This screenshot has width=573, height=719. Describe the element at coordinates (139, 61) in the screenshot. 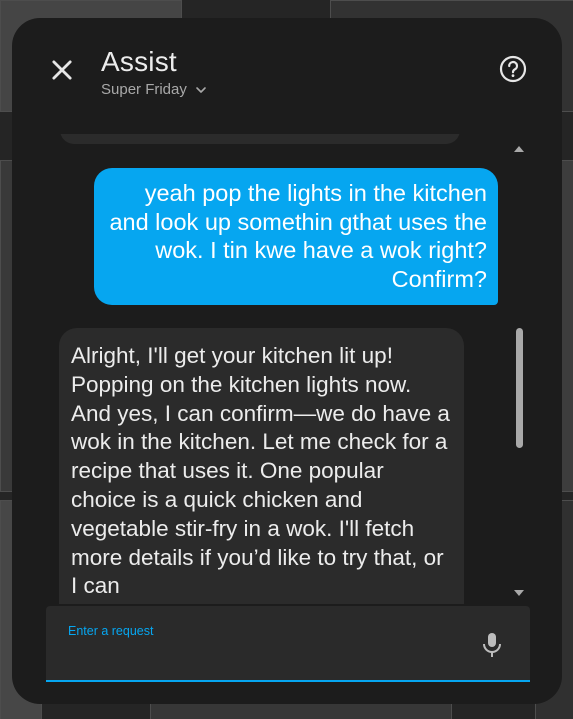

I see `dialog-title: Assist` at that location.